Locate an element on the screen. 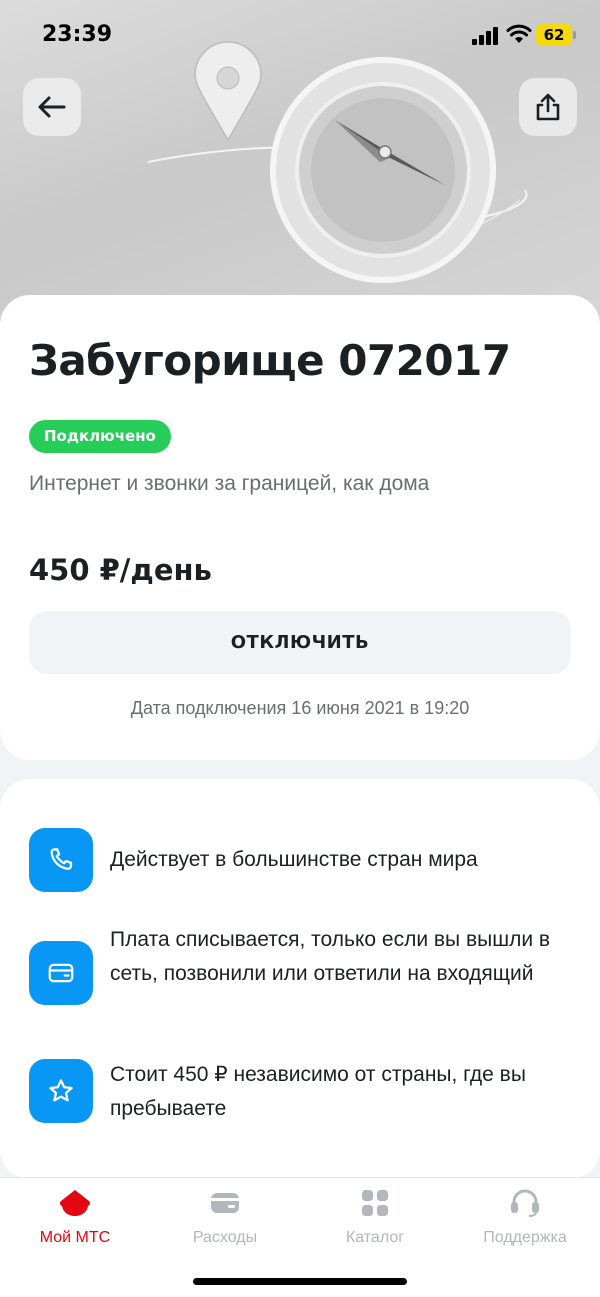  tab-label: Расходы is located at coordinates (225, 1237).